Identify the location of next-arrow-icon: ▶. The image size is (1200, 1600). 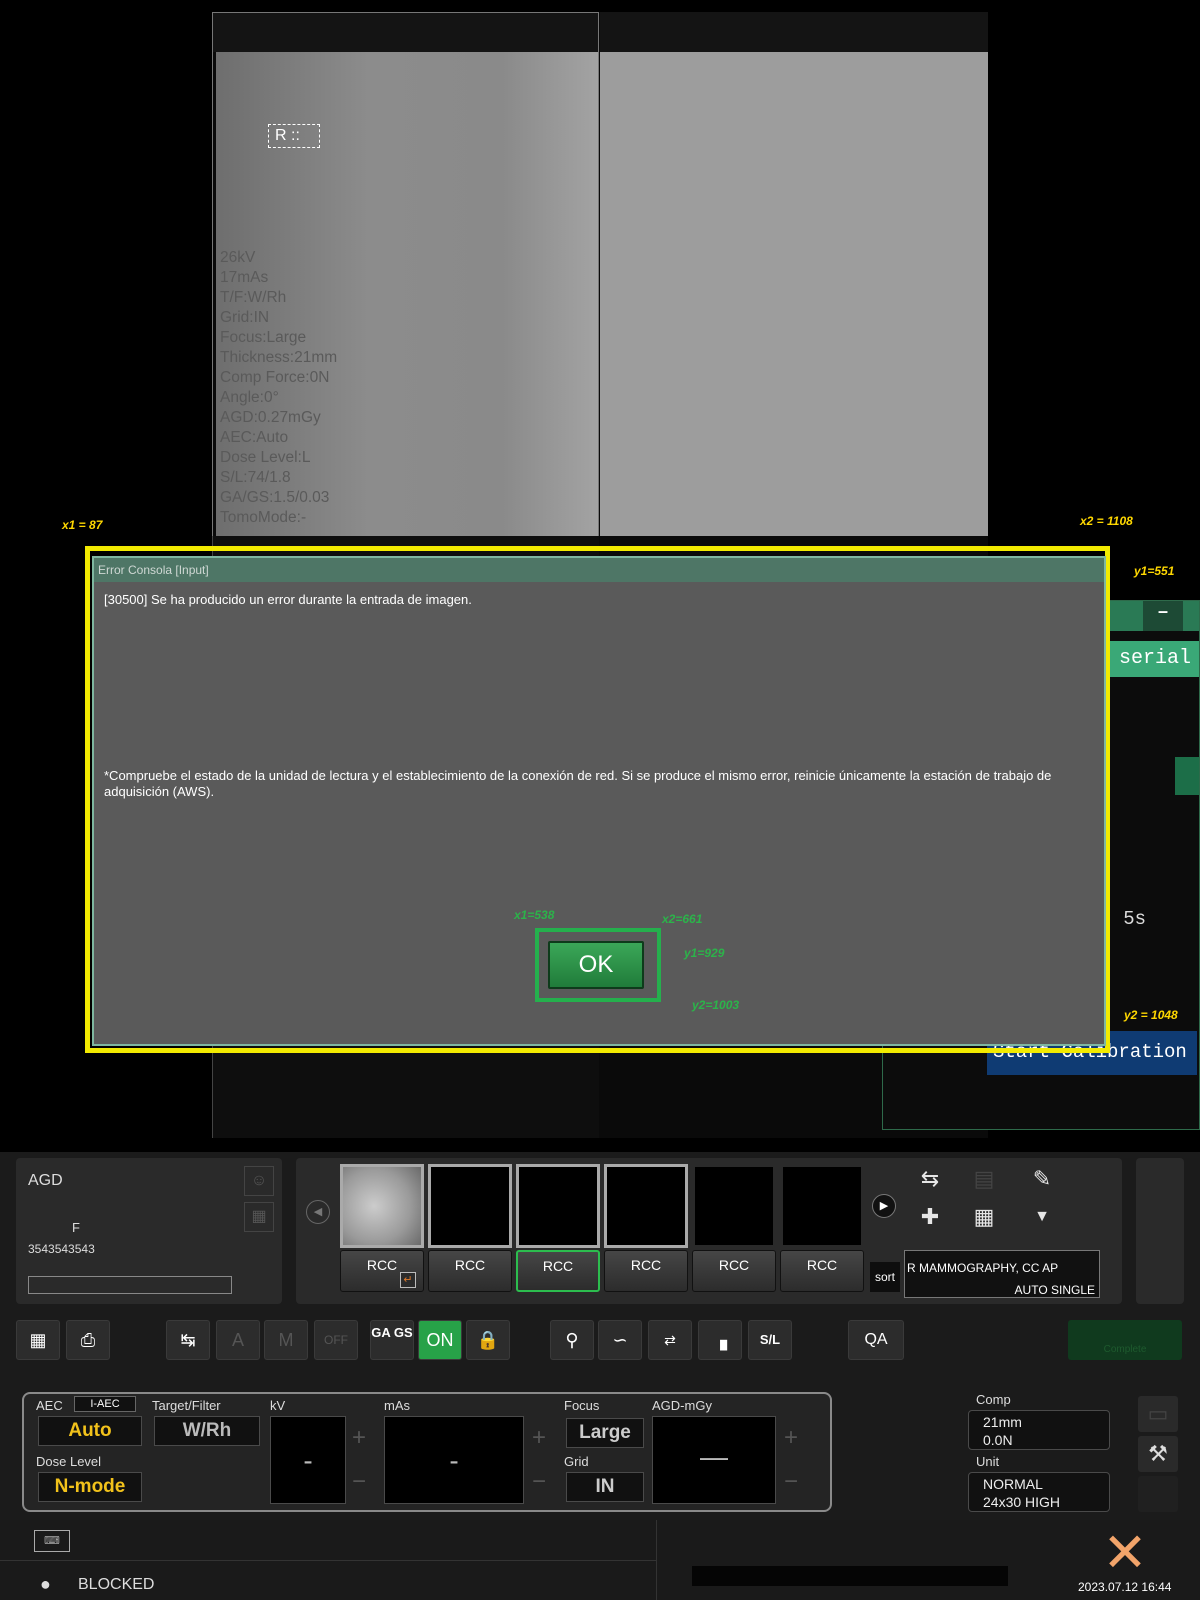
(884, 1206).